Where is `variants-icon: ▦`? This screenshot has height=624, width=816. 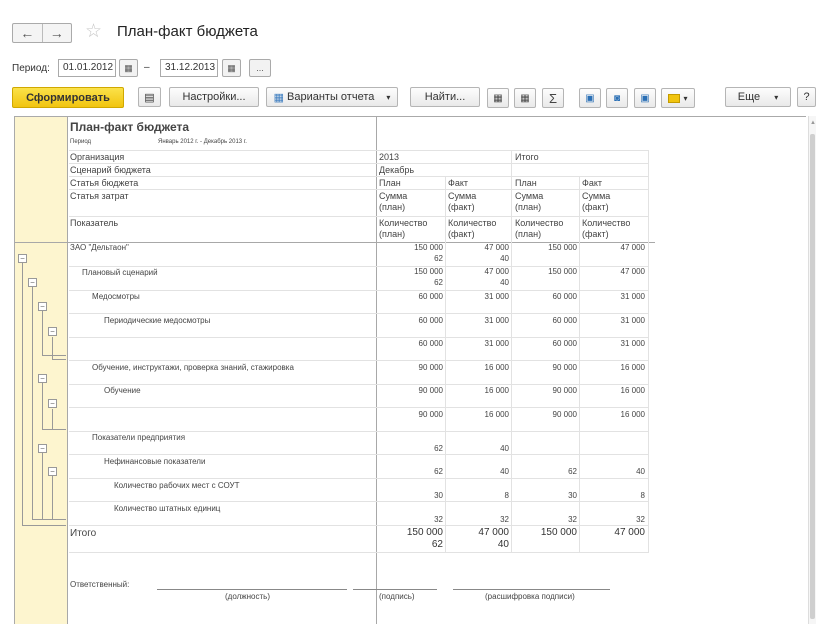 variants-icon: ▦ is located at coordinates (279, 97).